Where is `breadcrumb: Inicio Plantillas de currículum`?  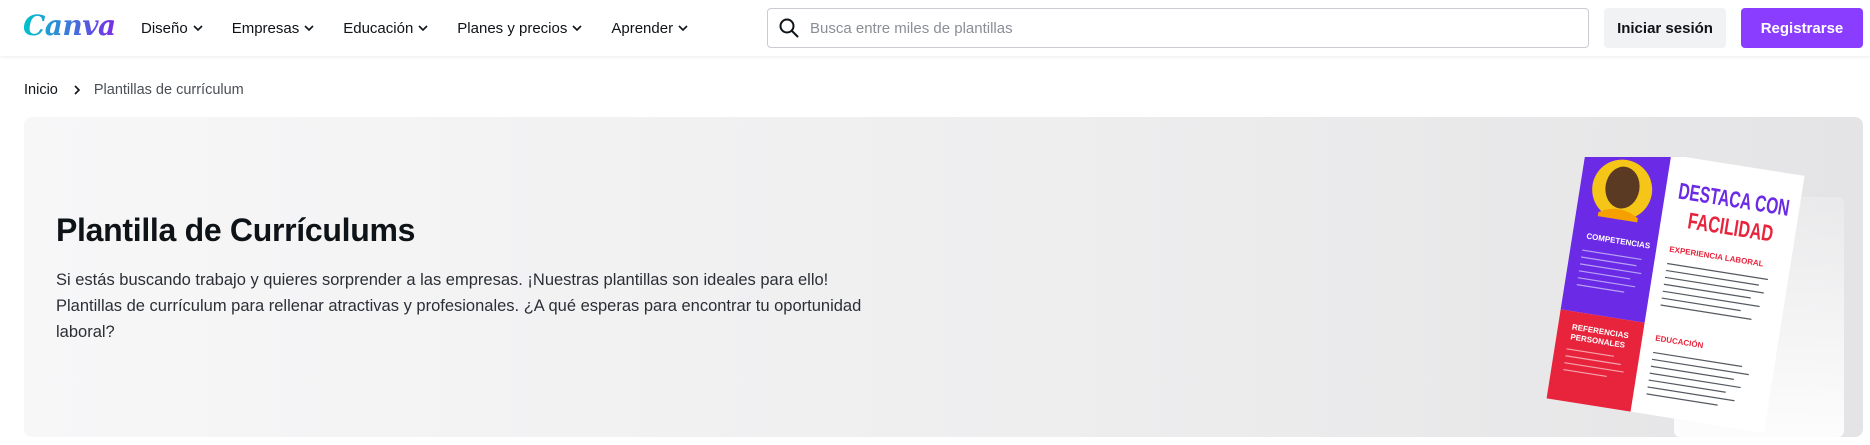 breadcrumb: Inicio Plantillas de currículum is located at coordinates (134, 90).